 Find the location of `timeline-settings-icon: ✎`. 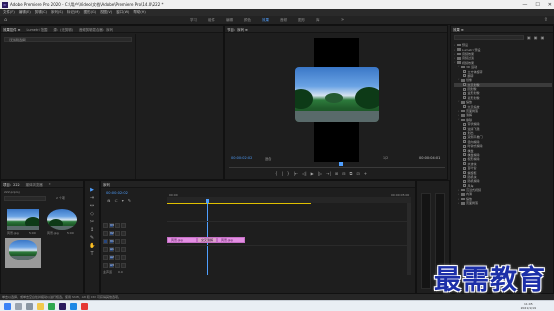

timeline-settings-icon: ✎ is located at coordinates (129, 200).